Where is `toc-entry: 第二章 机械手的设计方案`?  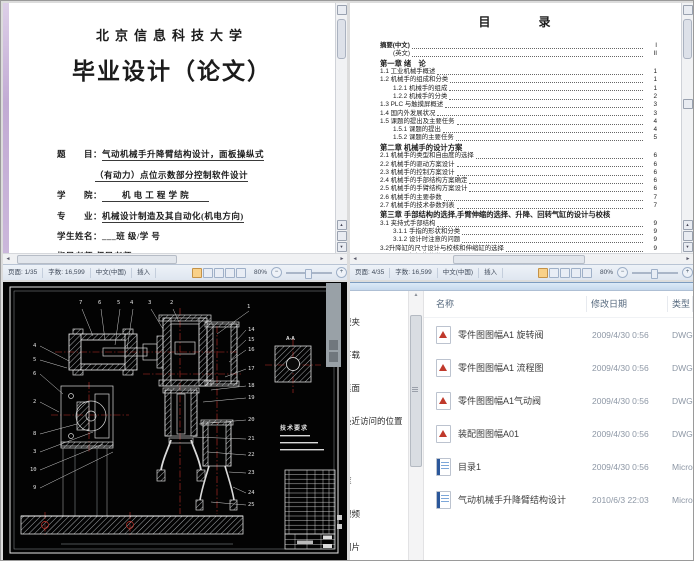
toc-entry: 第二章 机械手的设计方案 is located at coordinates (518, 148).